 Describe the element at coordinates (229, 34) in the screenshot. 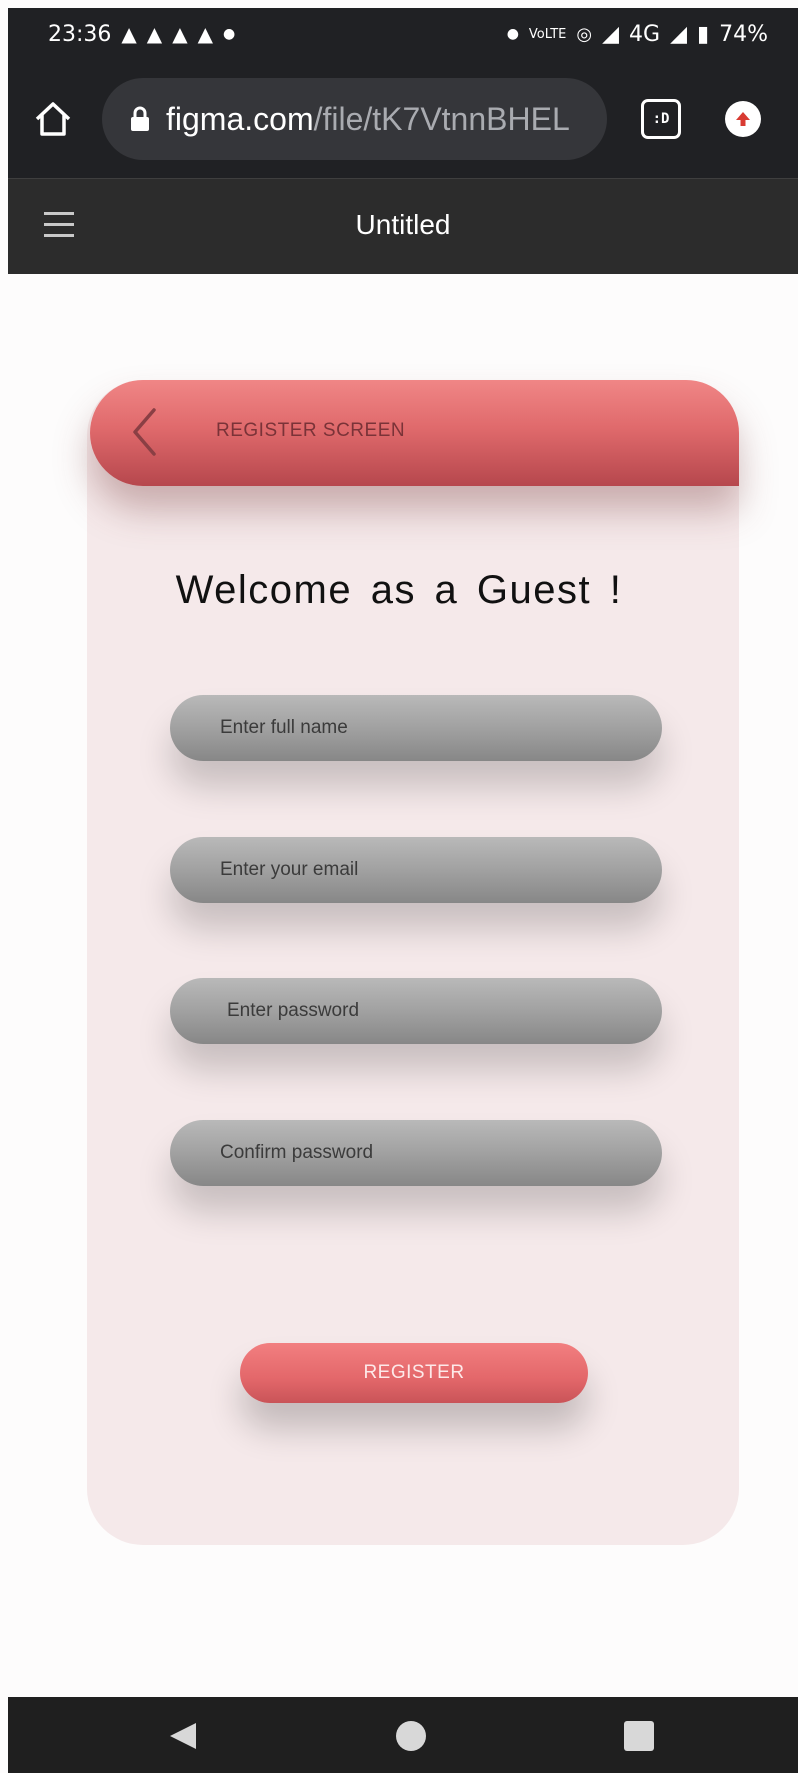

I see `more-notifications-icon: ●` at that location.